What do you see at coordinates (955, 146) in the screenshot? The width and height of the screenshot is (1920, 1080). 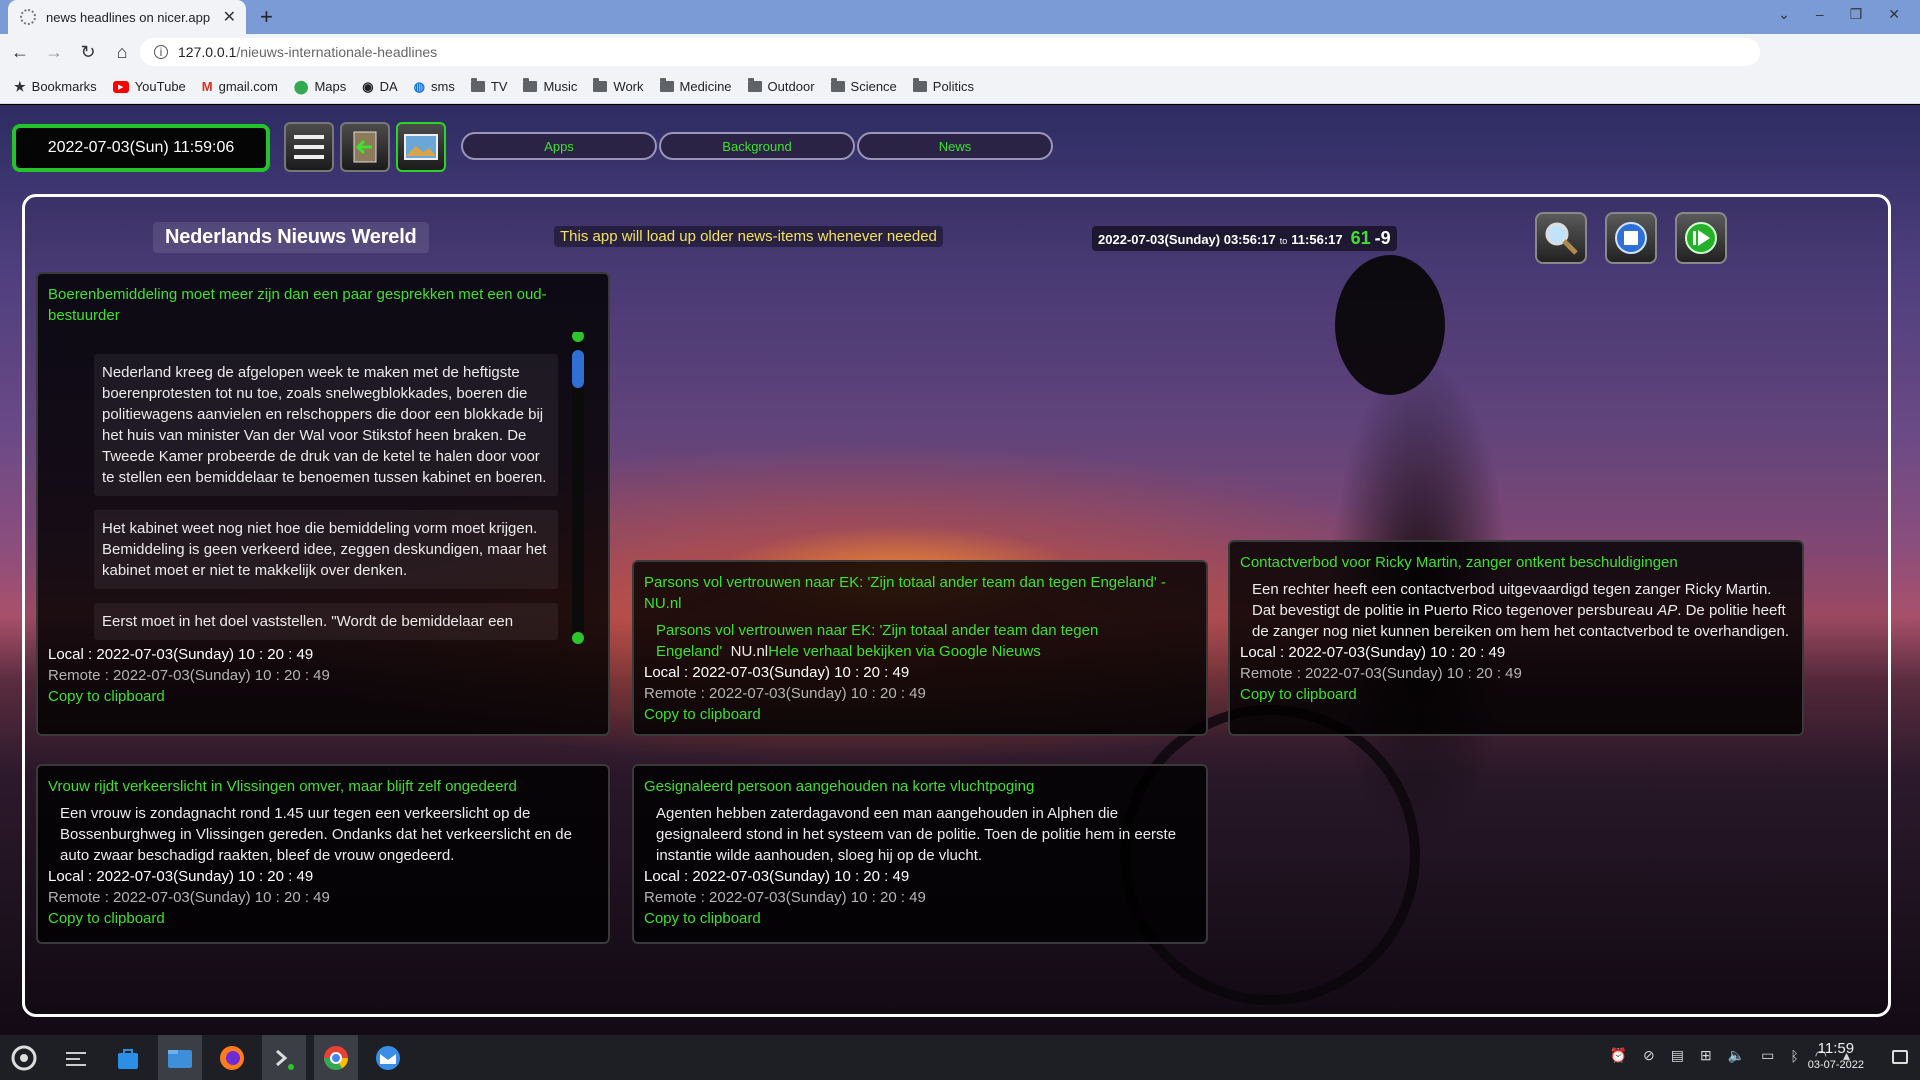 I see `news-menu-button: News` at bounding box center [955, 146].